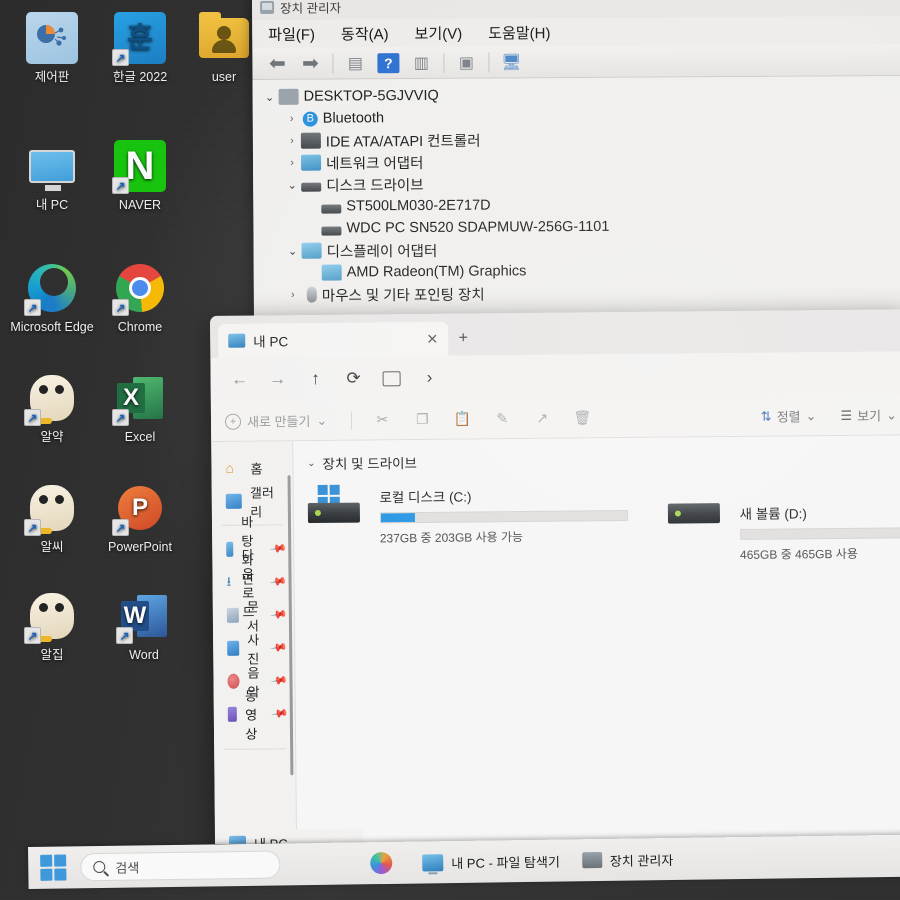 The width and height of the screenshot is (900, 900). I want to click on back-button: ←, so click(240, 380).